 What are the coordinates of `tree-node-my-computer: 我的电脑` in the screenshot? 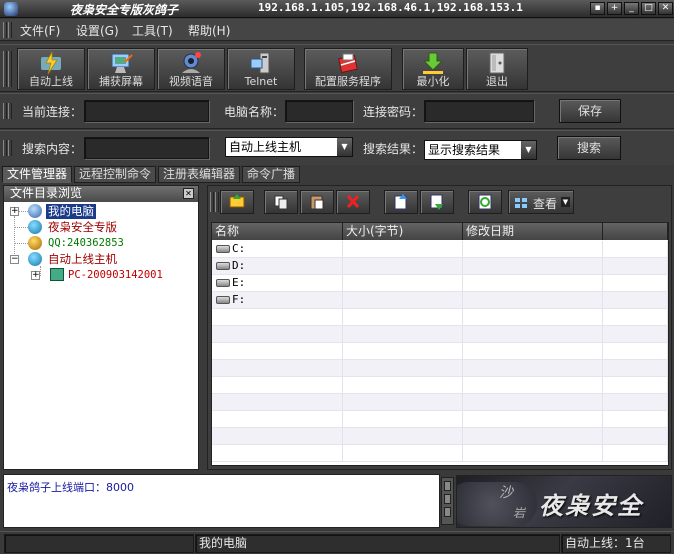 It's located at (71, 211).